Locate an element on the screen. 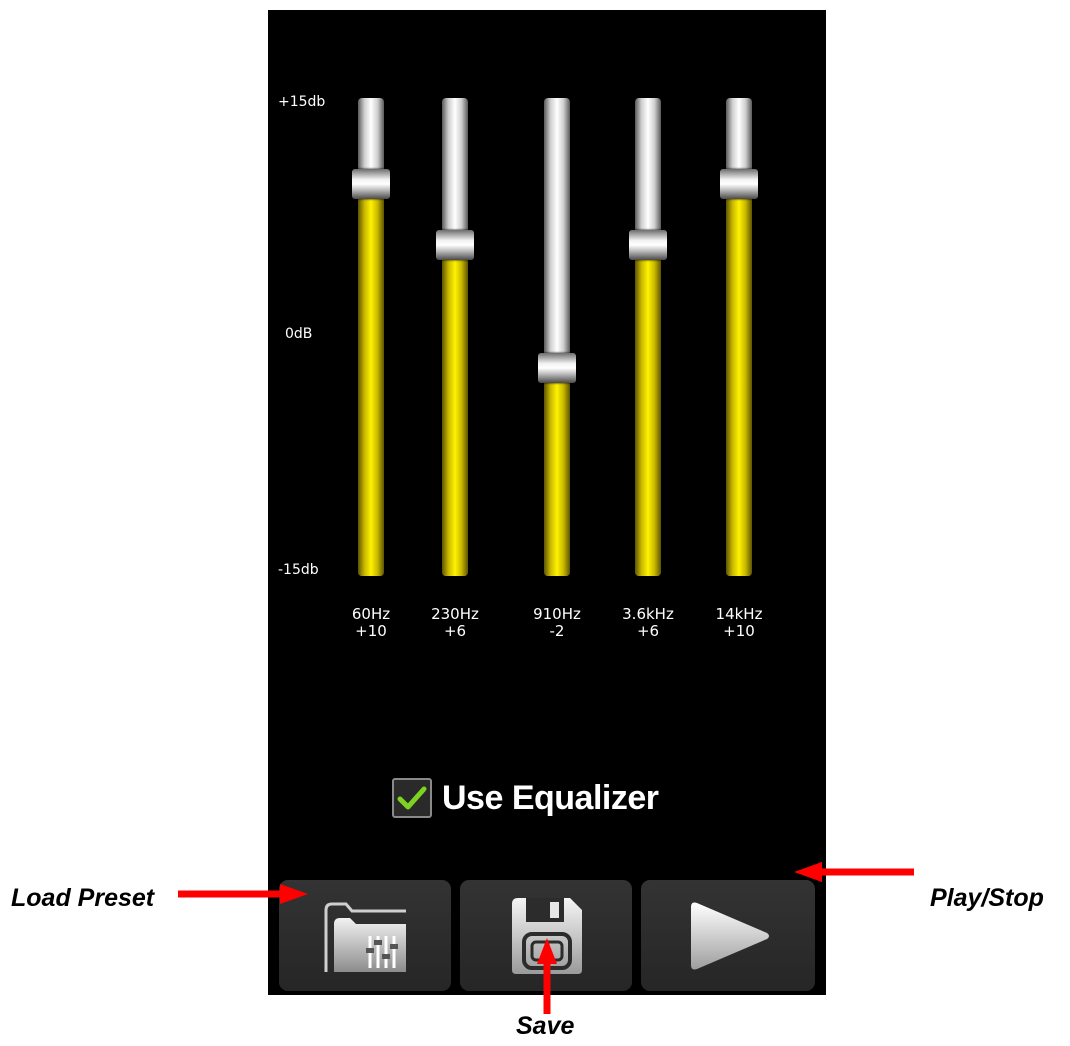 Image resolution: width=1070 pixels, height=1046 pixels. band-slider-3-6khz: 3.6kHz +6 is located at coordinates (648, 373).